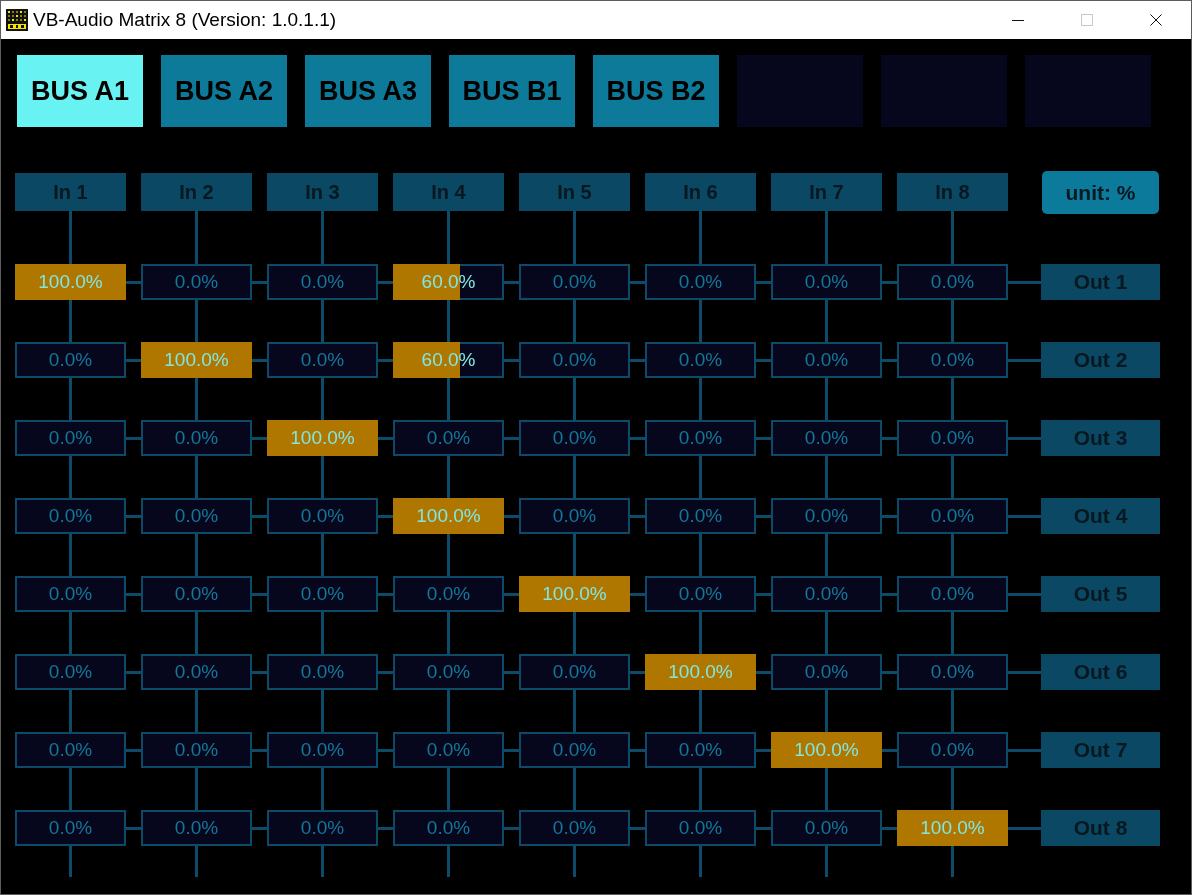 Image resolution: width=1192 pixels, height=895 pixels. What do you see at coordinates (70, 192) in the screenshot?
I see `input-label: In 1` at bounding box center [70, 192].